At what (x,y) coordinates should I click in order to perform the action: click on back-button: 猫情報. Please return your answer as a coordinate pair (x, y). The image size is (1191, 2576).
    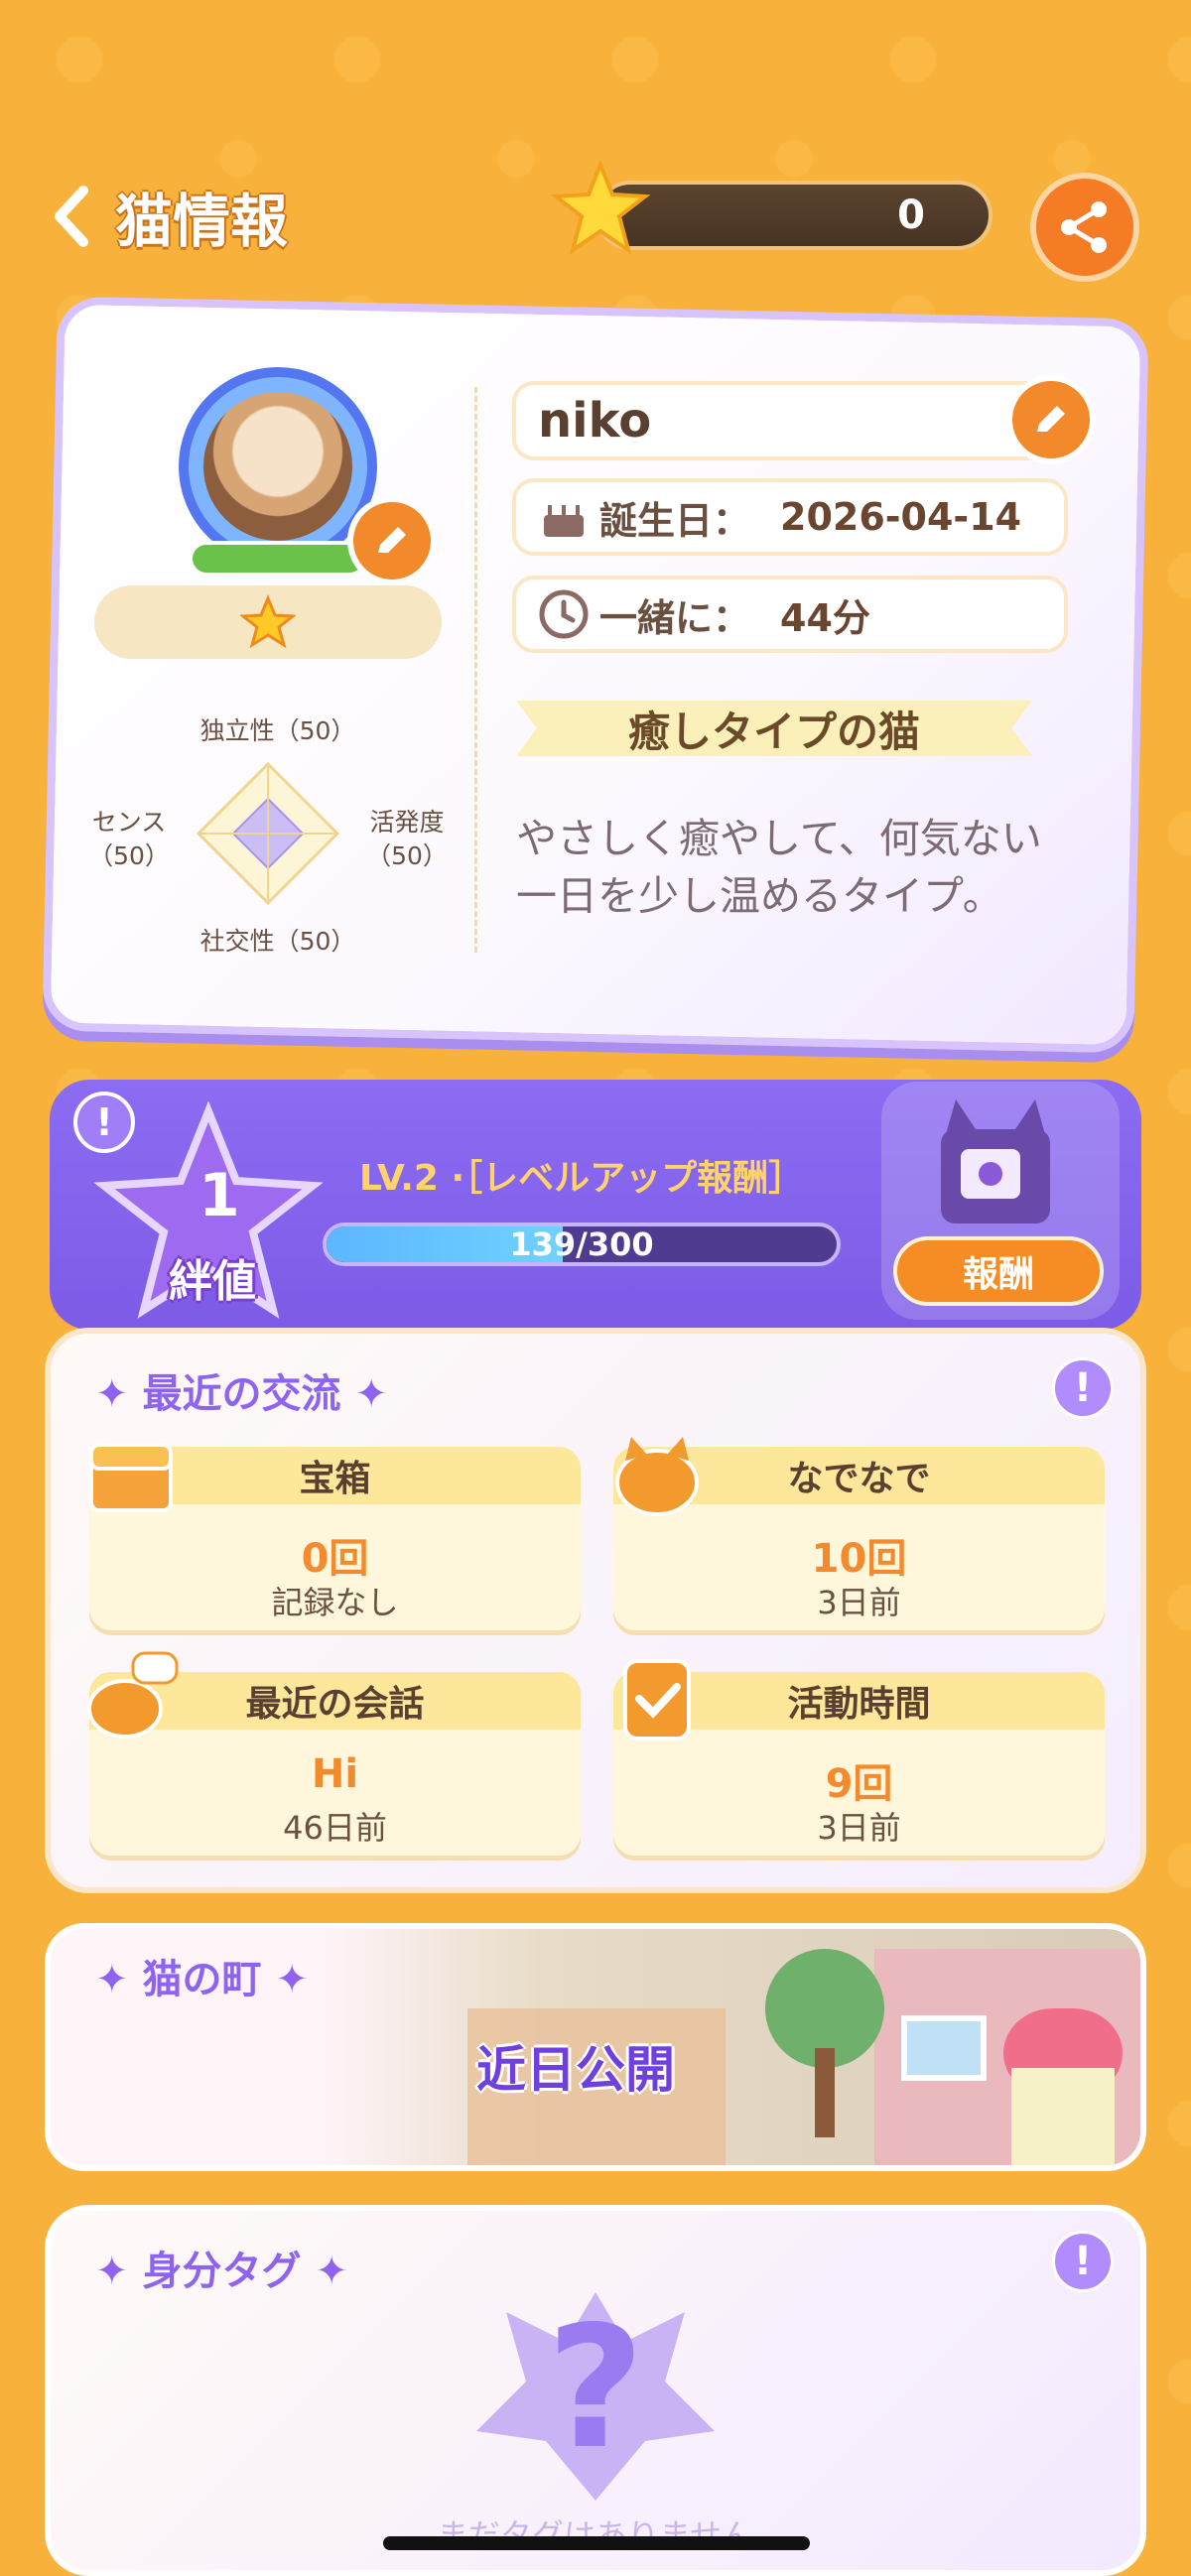
    Looking at the image, I should click on (189, 217).